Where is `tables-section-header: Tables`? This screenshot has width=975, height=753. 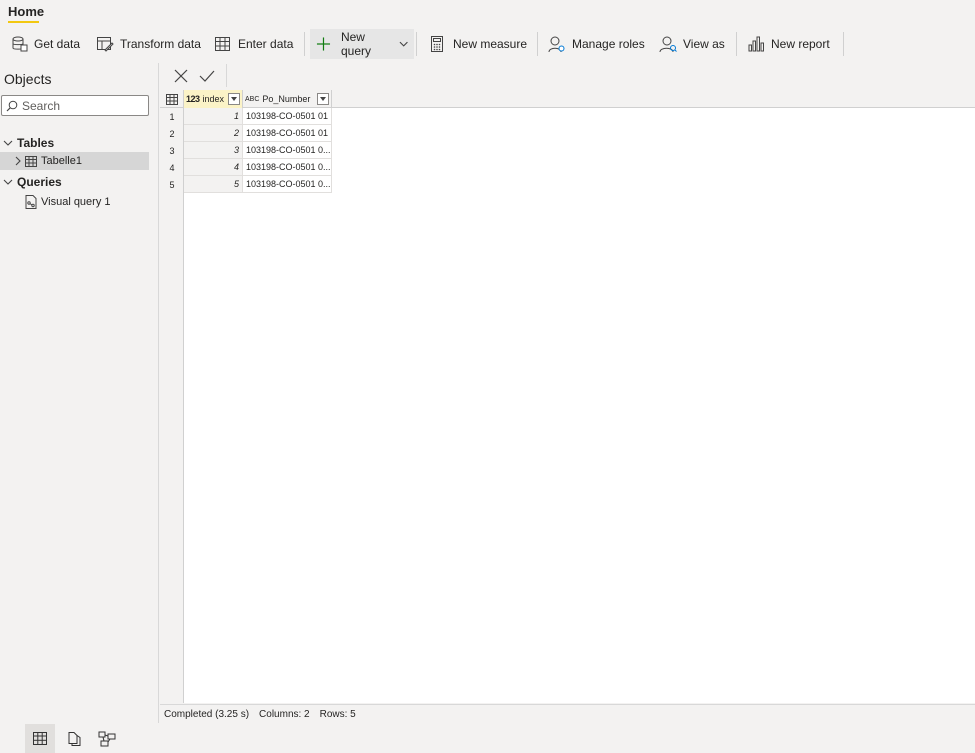 tables-section-header: Tables is located at coordinates (75, 143).